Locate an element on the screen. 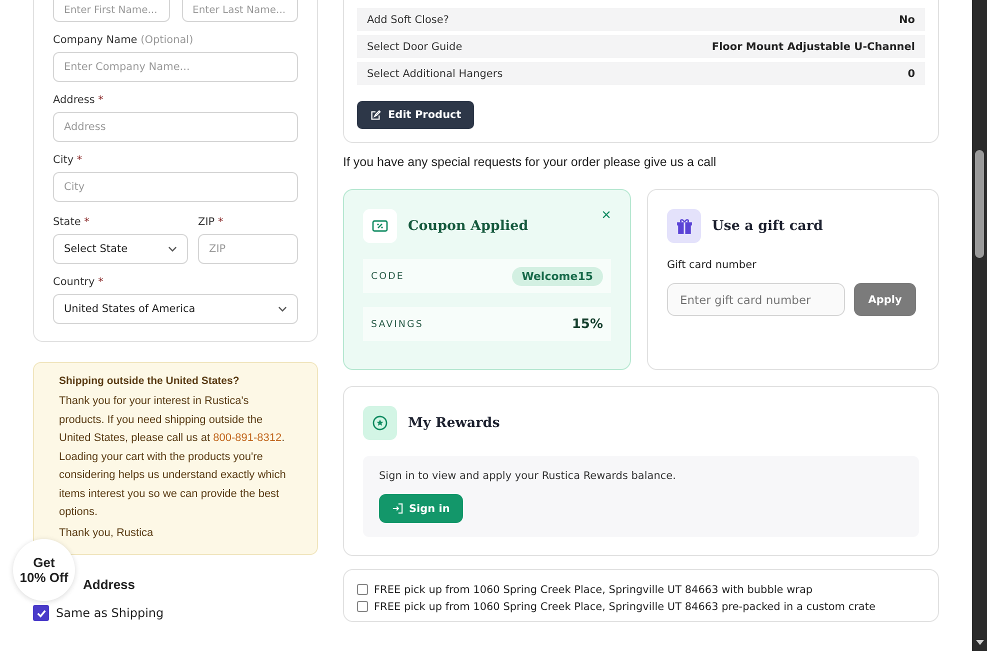  option-value: 0 is located at coordinates (911, 74).